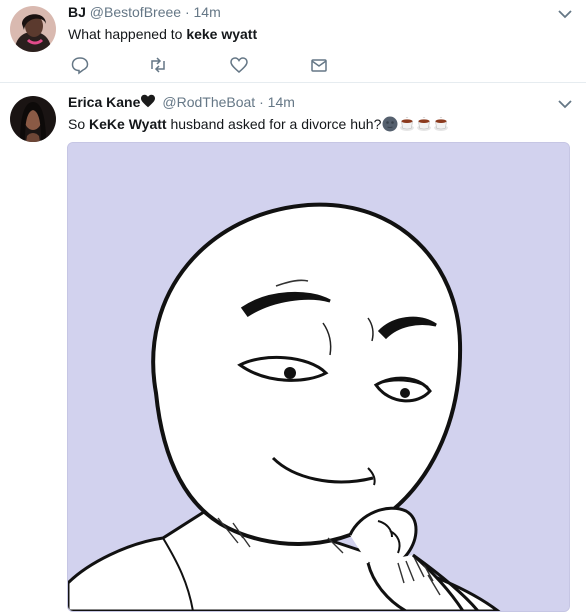 This screenshot has width=586, height=615. Describe the element at coordinates (390, 124) in the screenshot. I see `new-moon-face-icon` at that location.